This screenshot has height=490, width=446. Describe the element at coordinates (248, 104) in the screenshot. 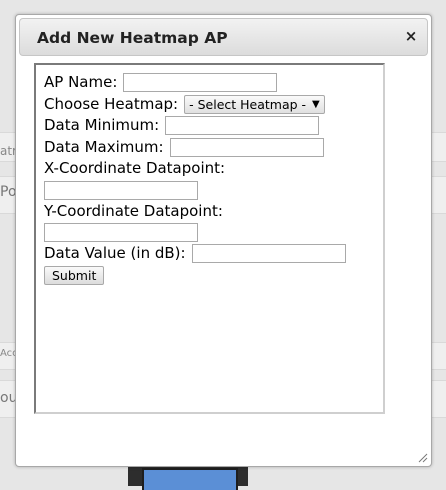

I see `heatmap-select-value: - Select Heatmap -` at that location.